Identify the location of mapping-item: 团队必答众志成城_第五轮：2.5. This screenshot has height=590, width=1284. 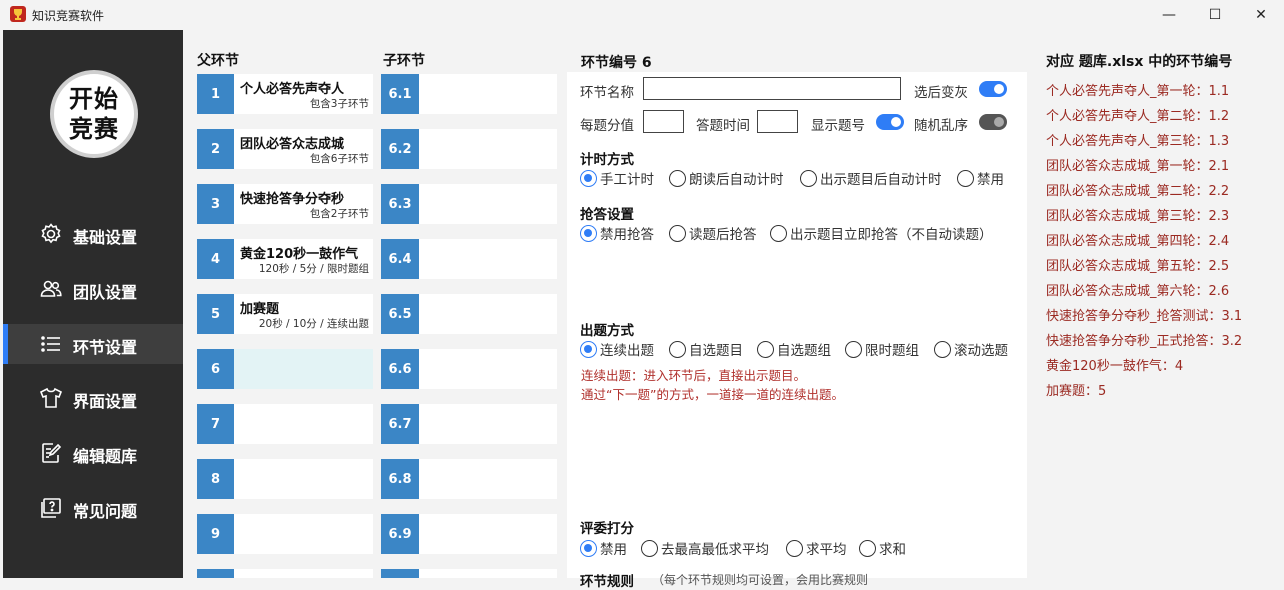
(1138, 266).